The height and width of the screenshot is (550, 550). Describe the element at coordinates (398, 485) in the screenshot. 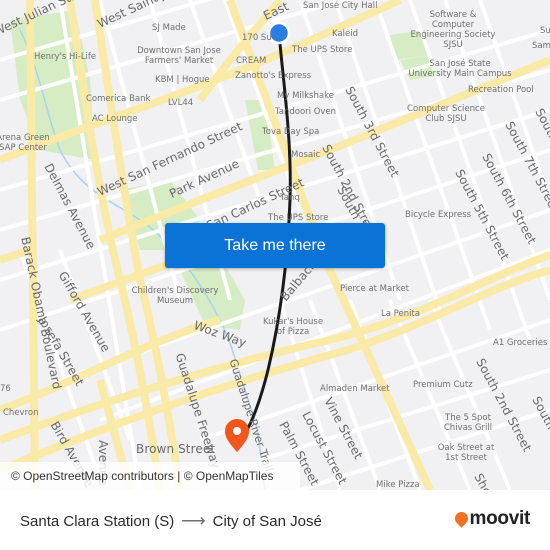

I see `poi-label: Mike Pizza` at that location.